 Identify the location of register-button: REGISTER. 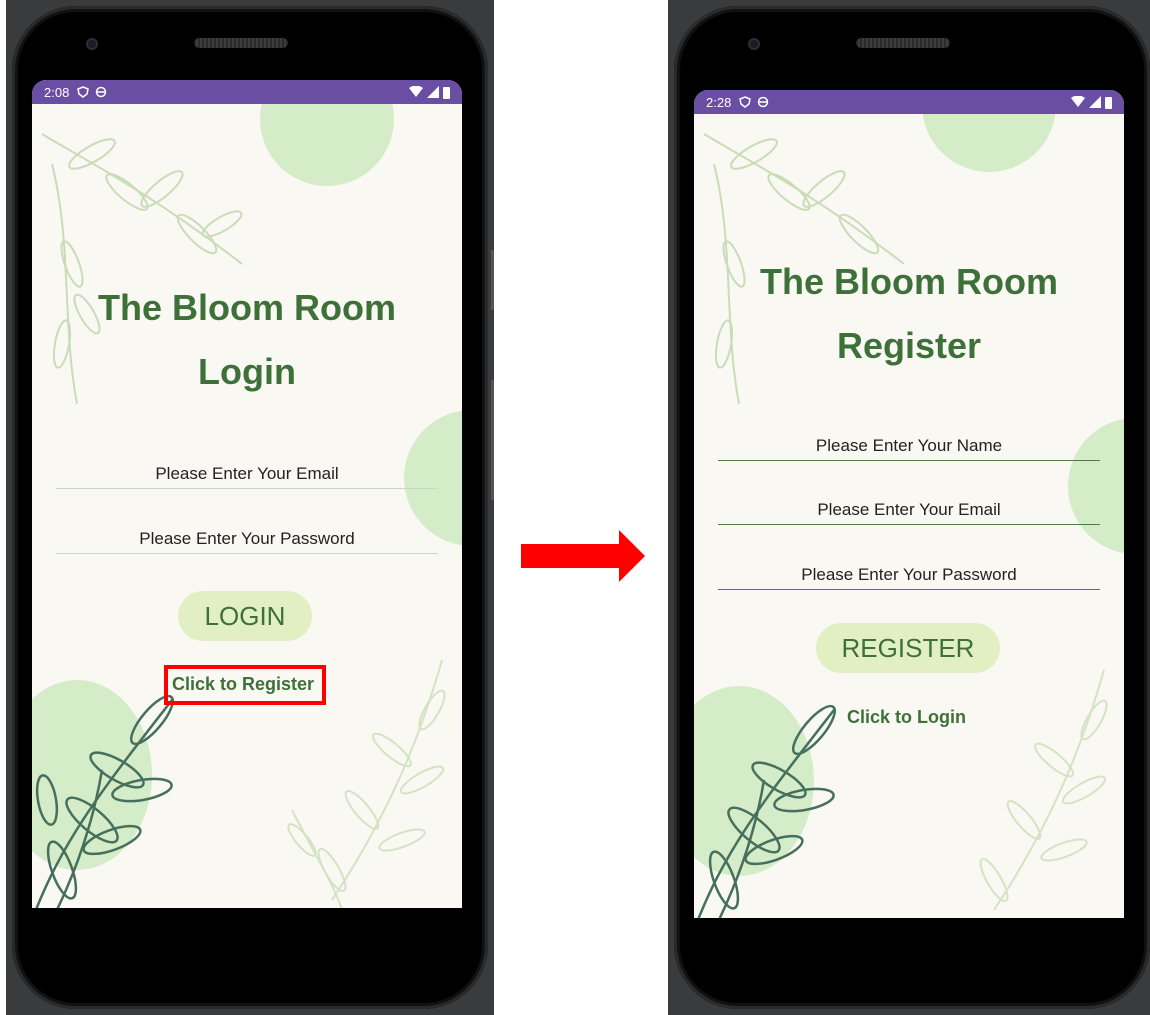
(908, 648).